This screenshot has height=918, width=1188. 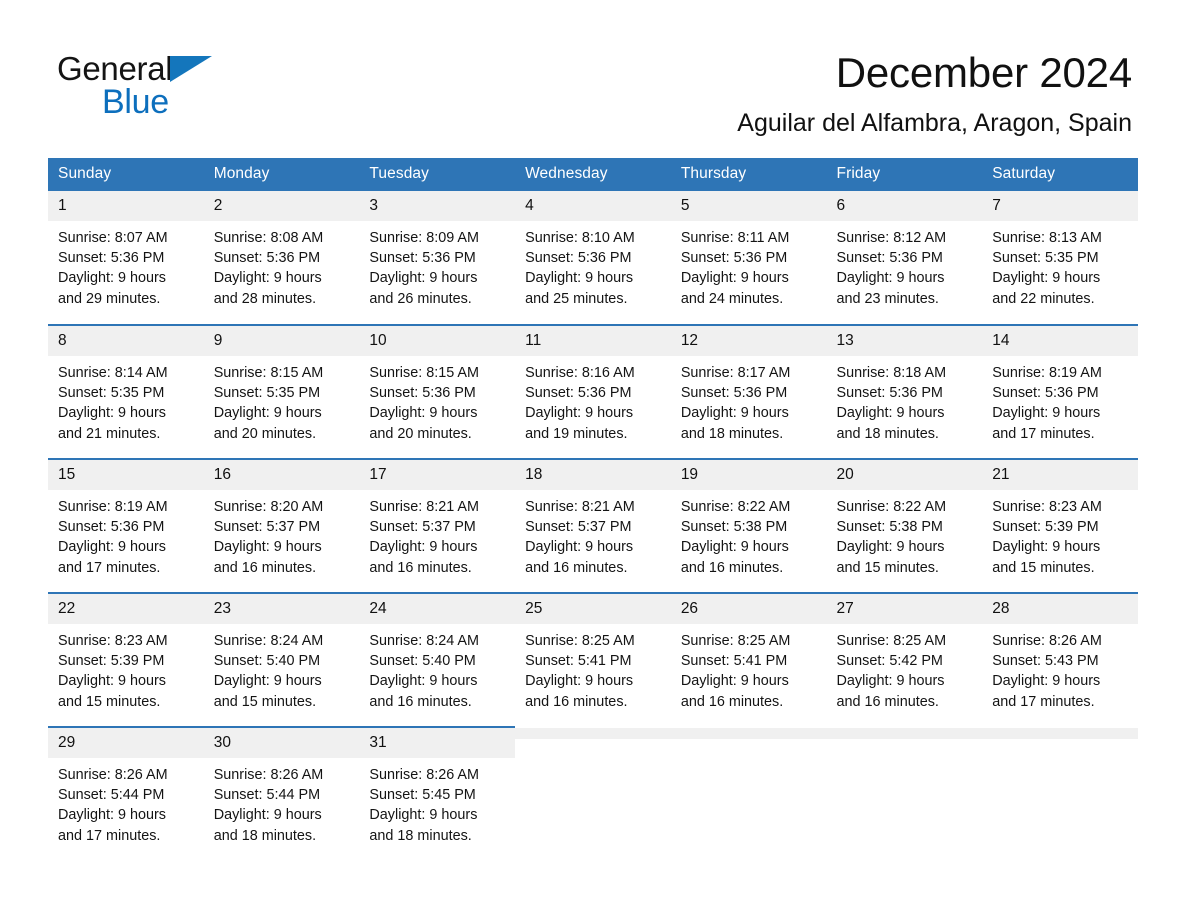 I want to click on day-cell-empty, so click(x=593, y=794).